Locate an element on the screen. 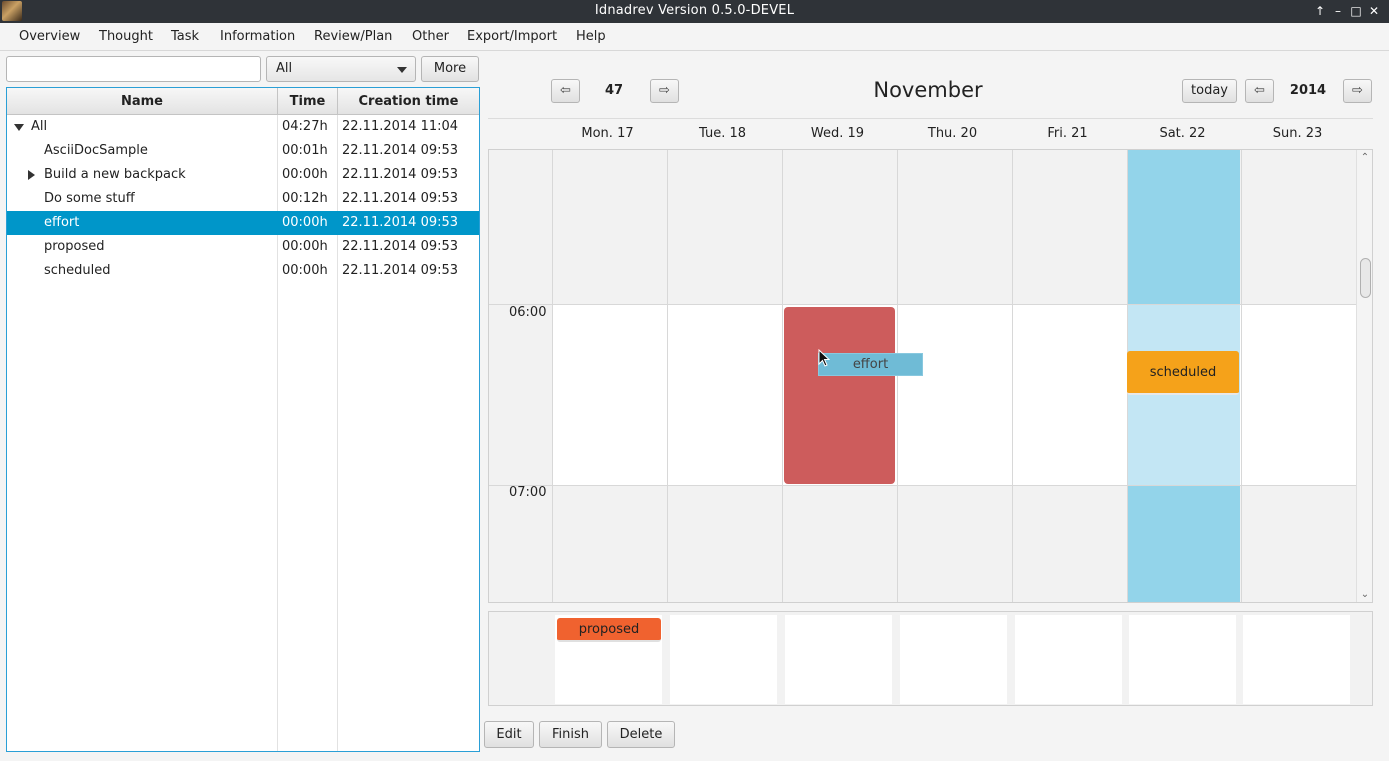 This screenshot has height=761, width=1389. filter-selected-value: All is located at coordinates (284, 68).